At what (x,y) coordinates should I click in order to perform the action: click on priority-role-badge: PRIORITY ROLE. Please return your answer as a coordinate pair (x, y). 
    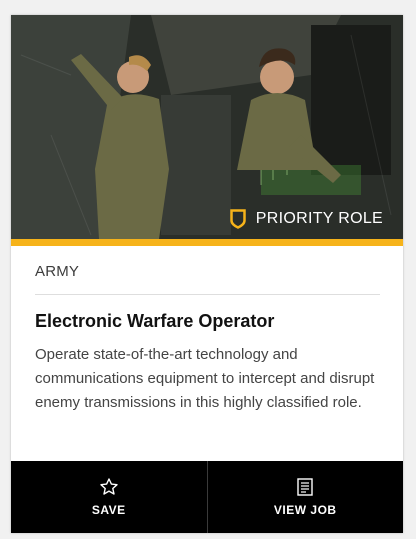
    Looking at the image, I should click on (306, 219).